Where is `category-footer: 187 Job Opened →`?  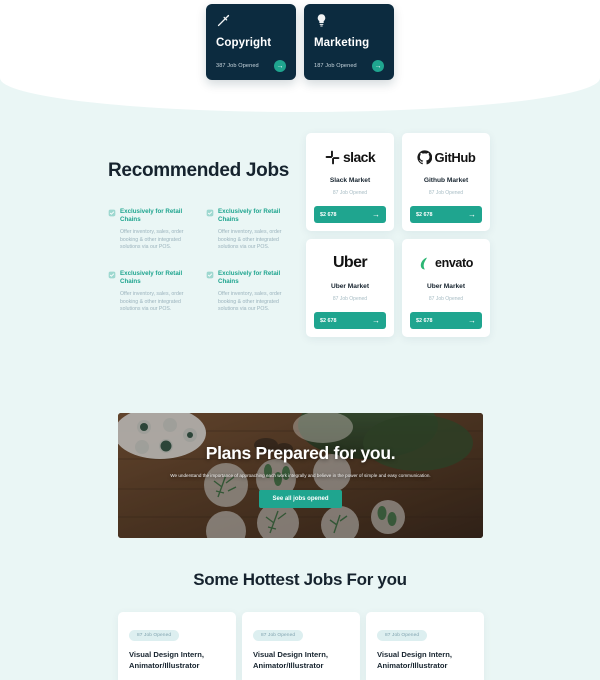 category-footer: 187 Job Opened → is located at coordinates (349, 66).